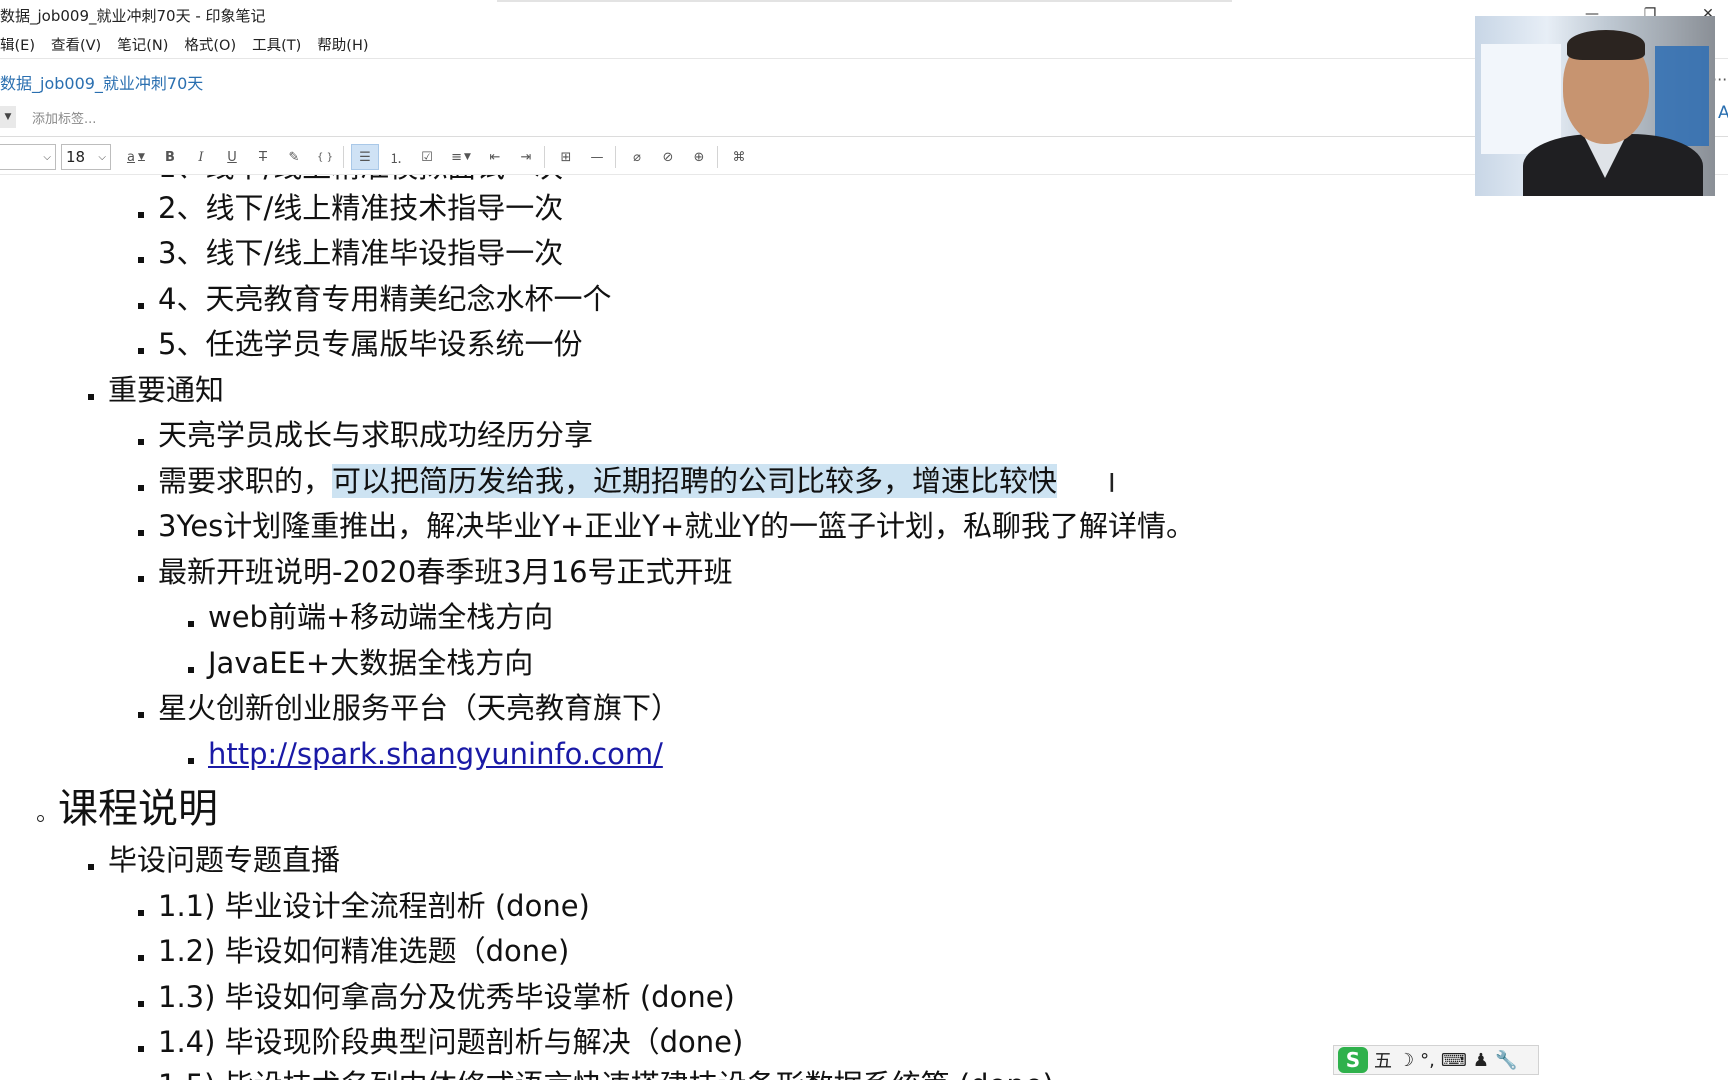 This screenshot has height=1080, width=1728. What do you see at coordinates (695, 481) in the screenshot?
I see `selected-text: 可以把简历发给我，近期招聘的公司比较多，增速比较快` at bounding box center [695, 481].